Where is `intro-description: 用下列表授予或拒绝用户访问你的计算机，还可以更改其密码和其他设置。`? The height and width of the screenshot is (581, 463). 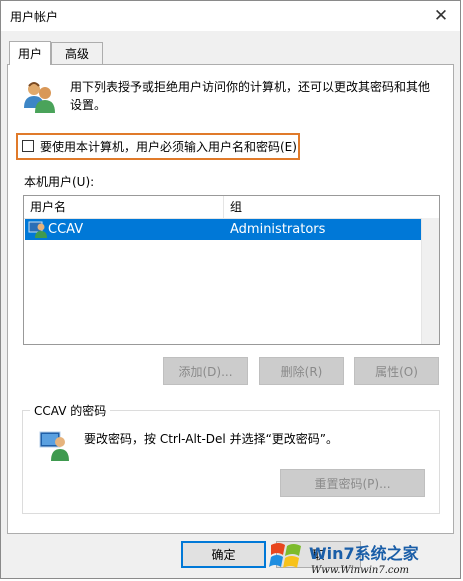
intro-description: 用下列表授予或拒绝用户访问你的计算机，还可以更改其密码和其他设置。 is located at coordinates (250, 96).